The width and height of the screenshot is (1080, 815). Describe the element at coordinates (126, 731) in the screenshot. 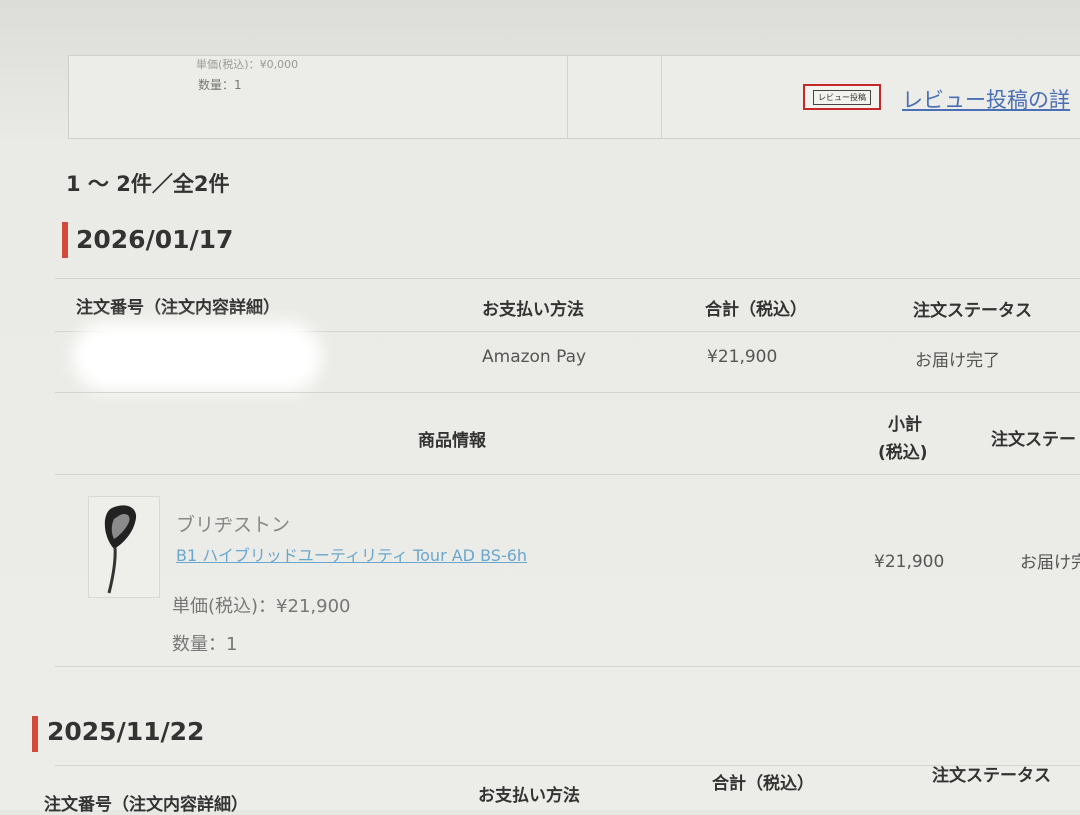

I see `order-date: 2025/11/22` at that location.